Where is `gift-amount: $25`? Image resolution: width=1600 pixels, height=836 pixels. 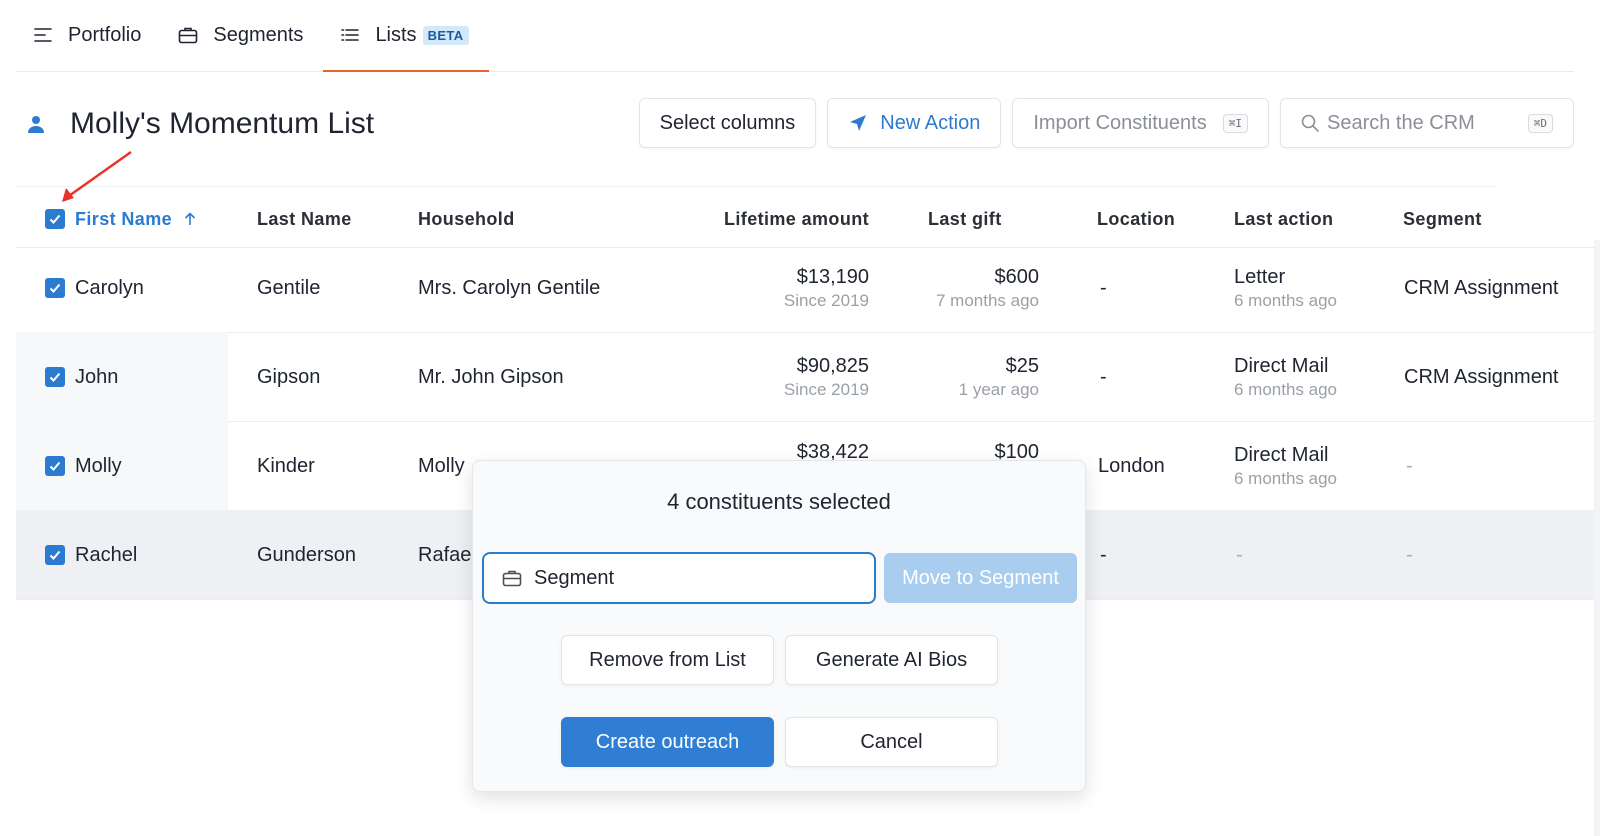
gift-amount: $25 is located at coordinates (1022, 365).